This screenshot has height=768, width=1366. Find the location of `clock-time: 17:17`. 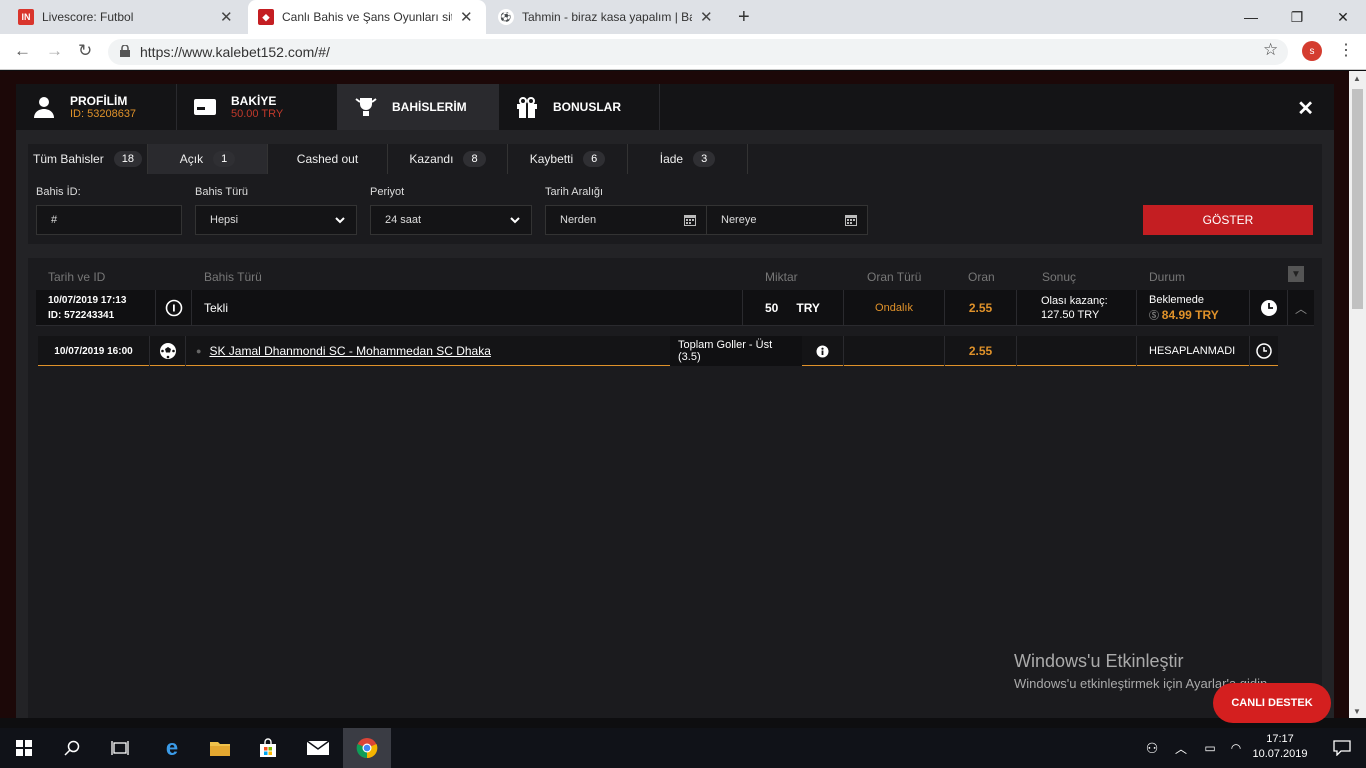

clock-time: 17:17 is located at coordinates (1280, 739).